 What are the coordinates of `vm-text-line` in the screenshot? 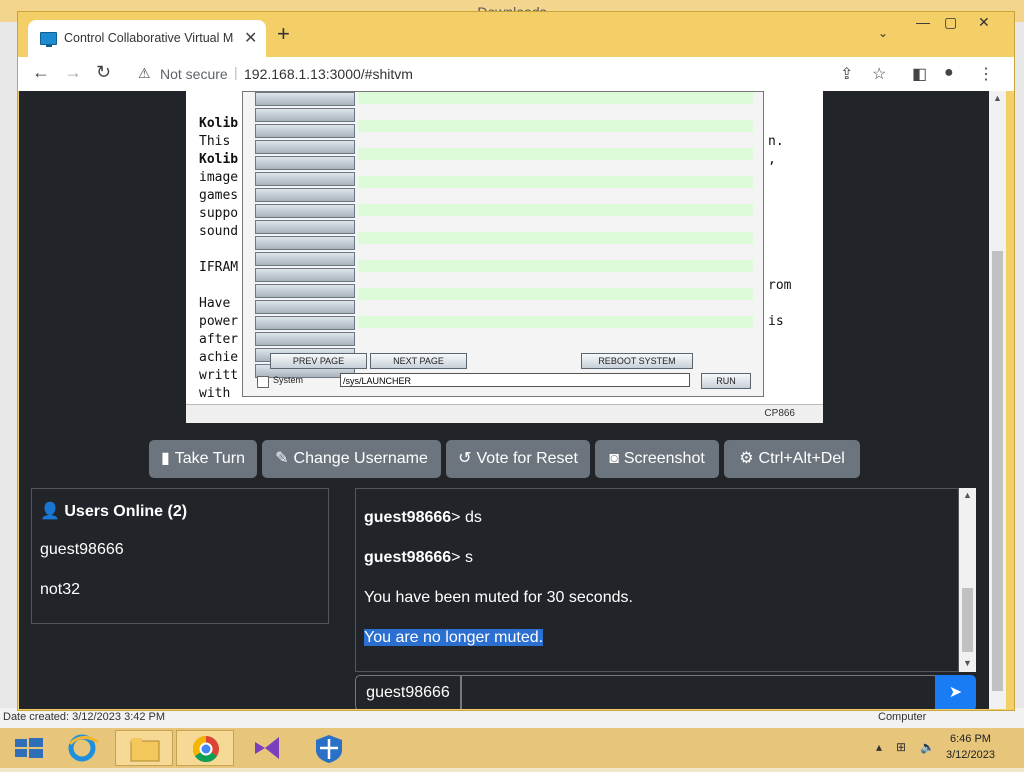 It's located at (218, 250).